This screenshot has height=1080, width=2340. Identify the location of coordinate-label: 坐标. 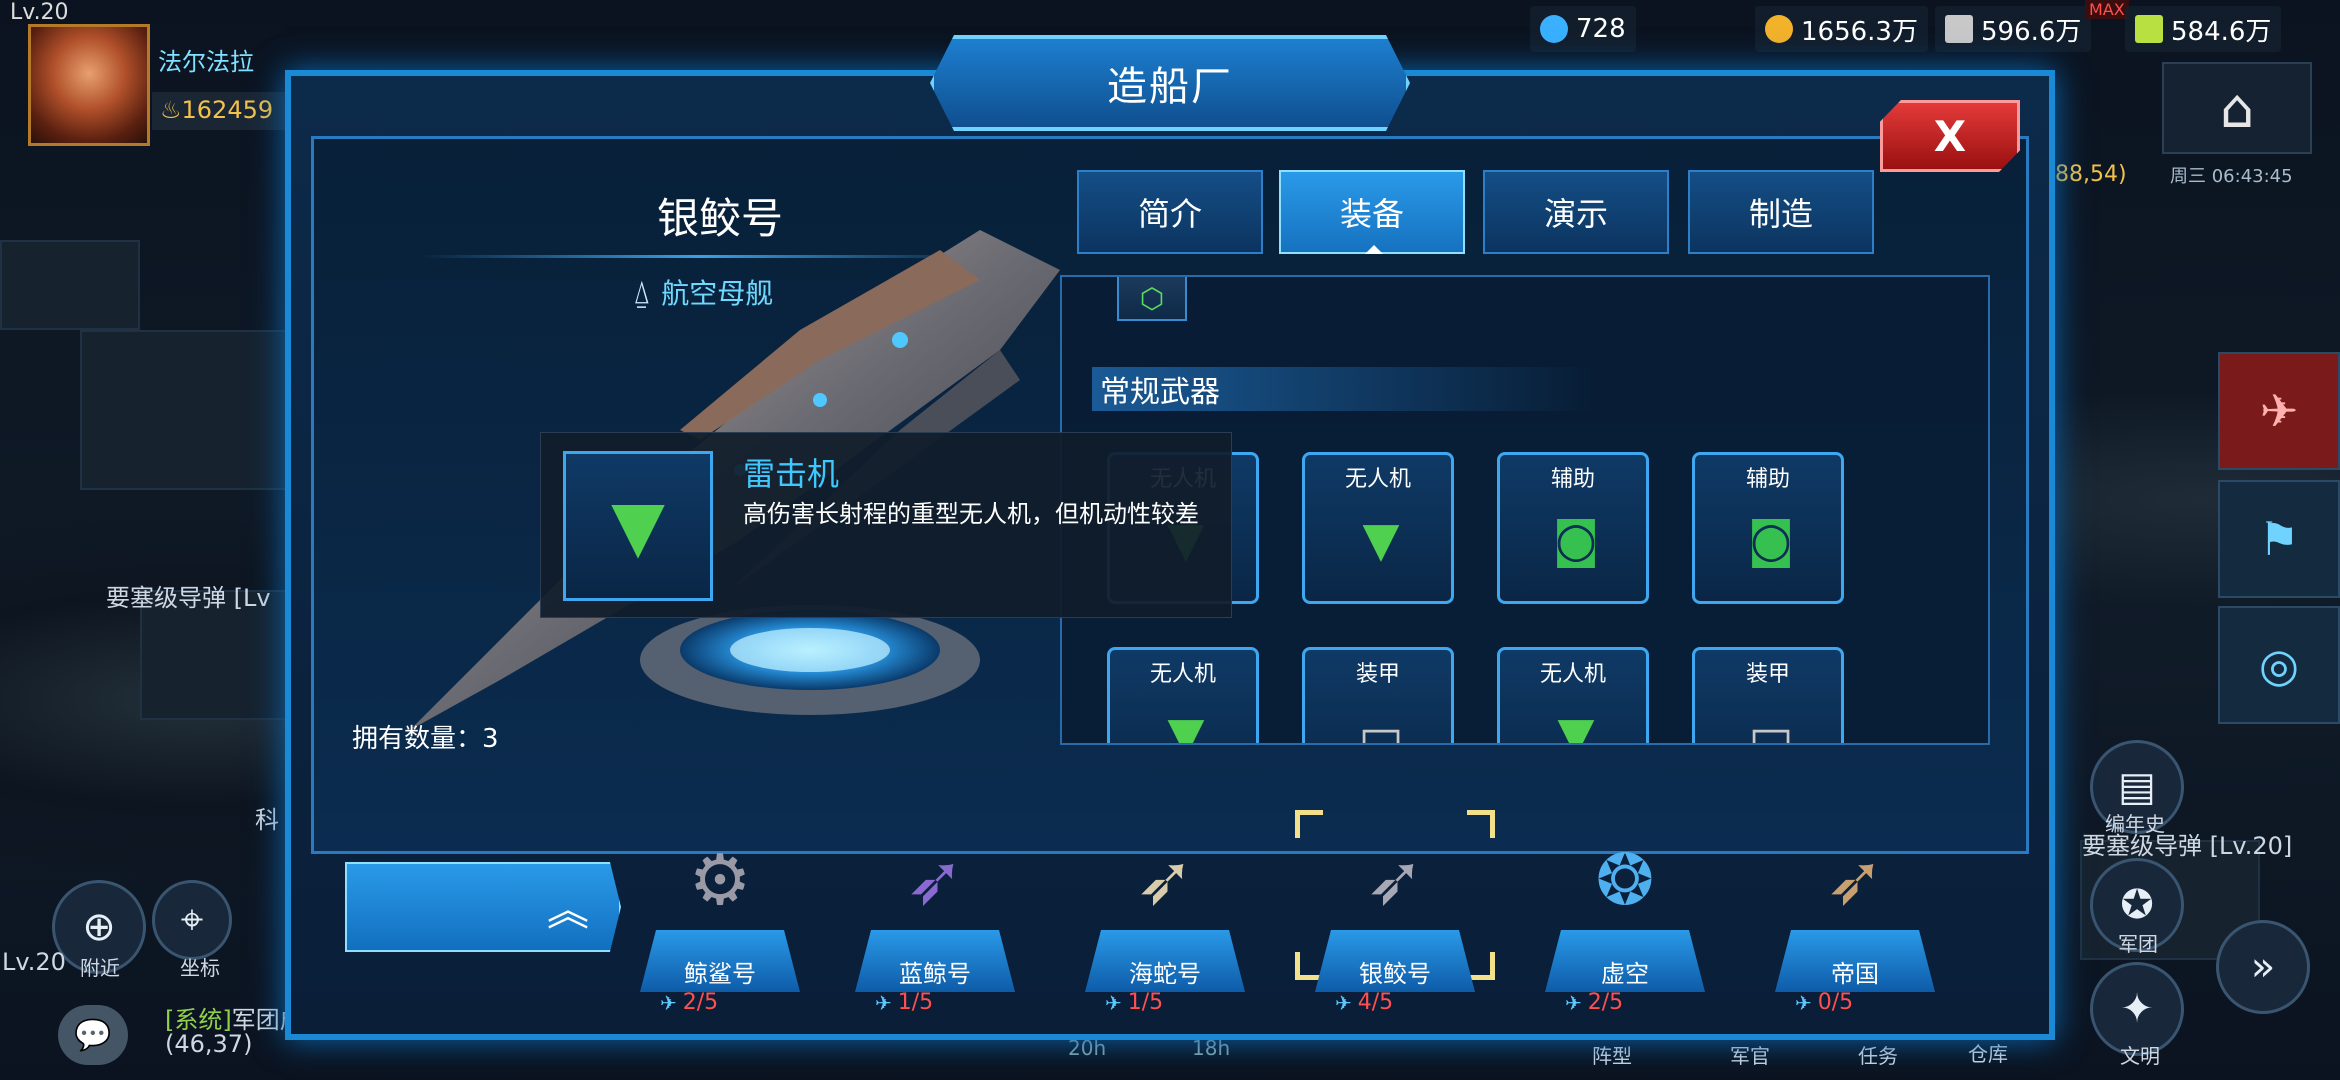
(200, 968).